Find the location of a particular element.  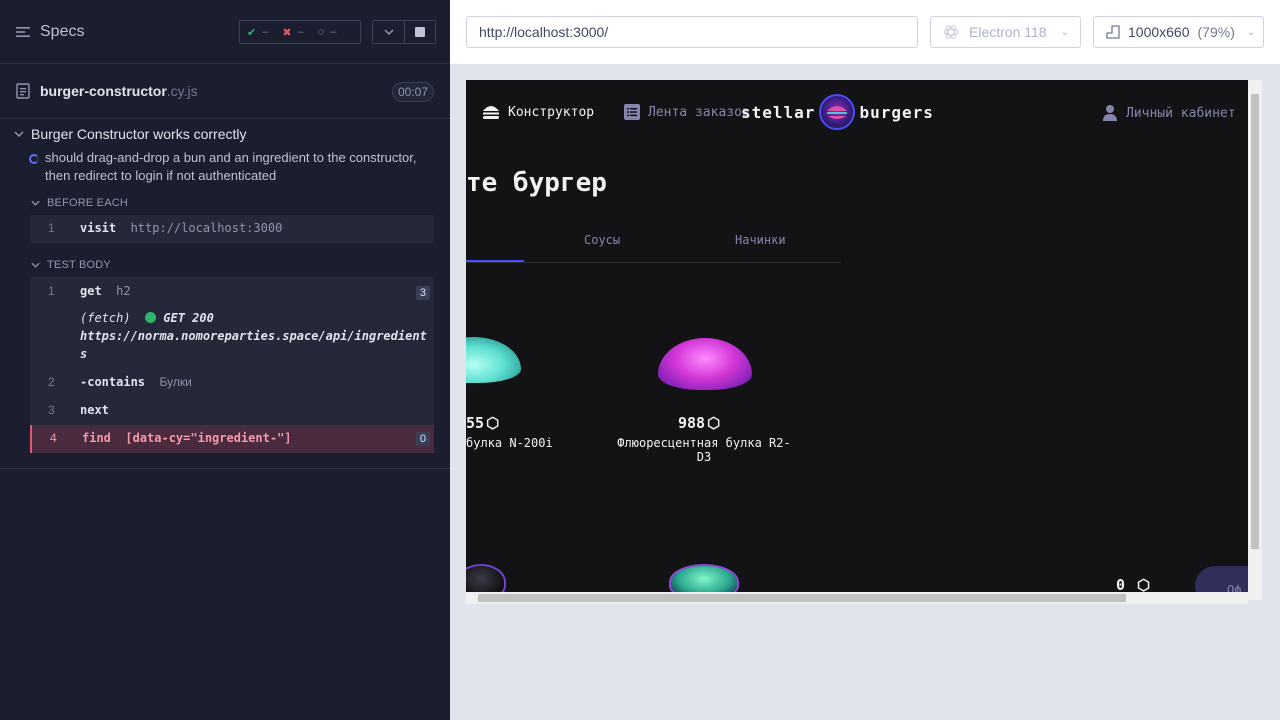

nav-constructor-label: Конструктор is located at coordinates (551, 112).